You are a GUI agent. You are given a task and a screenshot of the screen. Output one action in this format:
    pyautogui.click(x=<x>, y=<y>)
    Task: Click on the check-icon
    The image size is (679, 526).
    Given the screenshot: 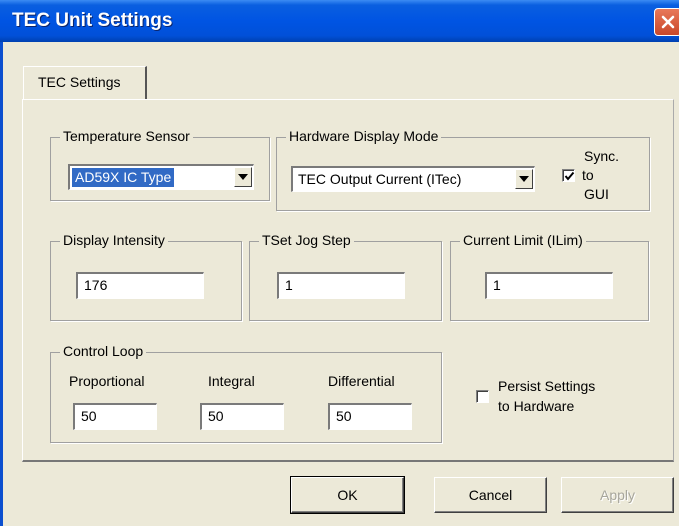 What is the action you would take?
    pyautogui.click(x=569, y=176)
    